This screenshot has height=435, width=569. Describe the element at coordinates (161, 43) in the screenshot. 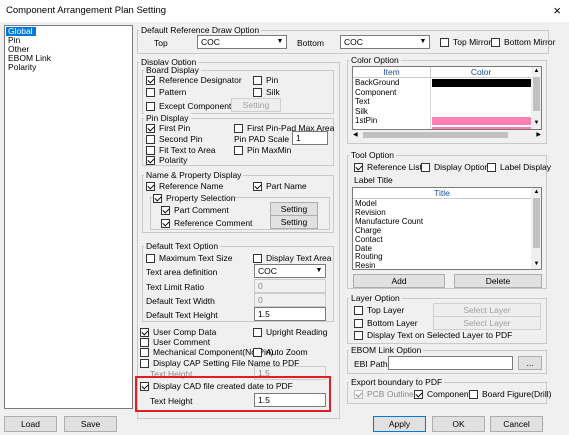

I see `top-label: Top` at that location.